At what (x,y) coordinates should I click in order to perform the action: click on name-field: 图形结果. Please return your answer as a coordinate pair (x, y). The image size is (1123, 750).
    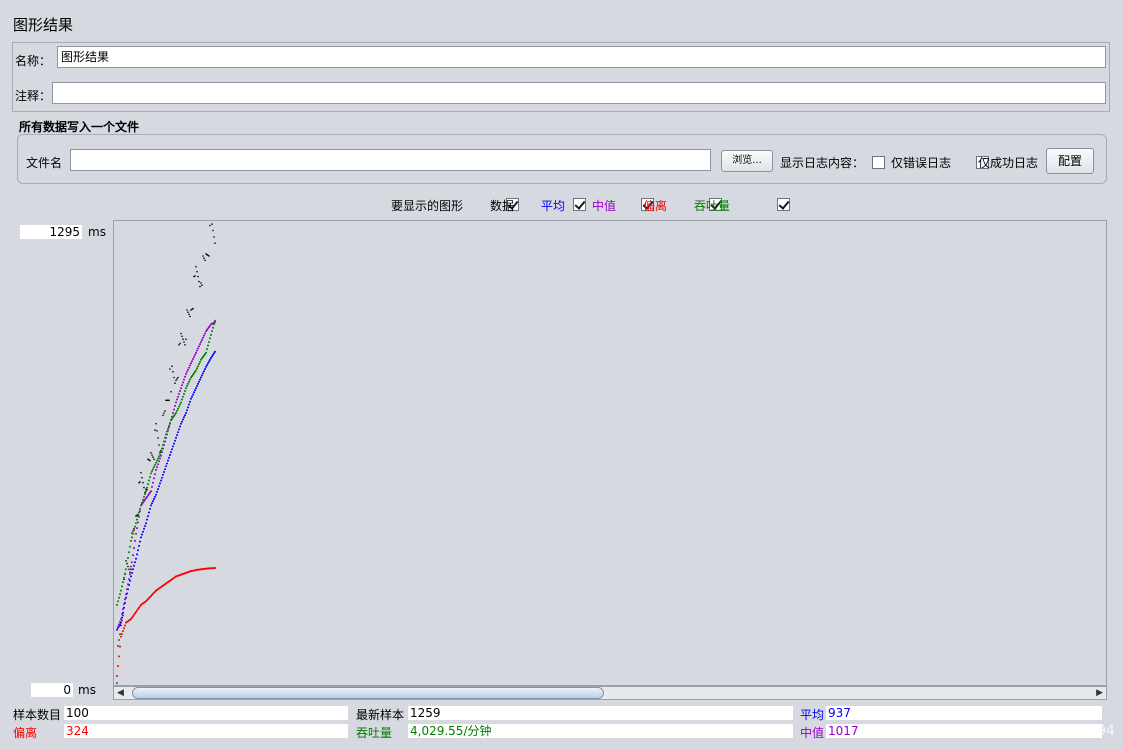
    Looking at the image, I should click on (581, 57).